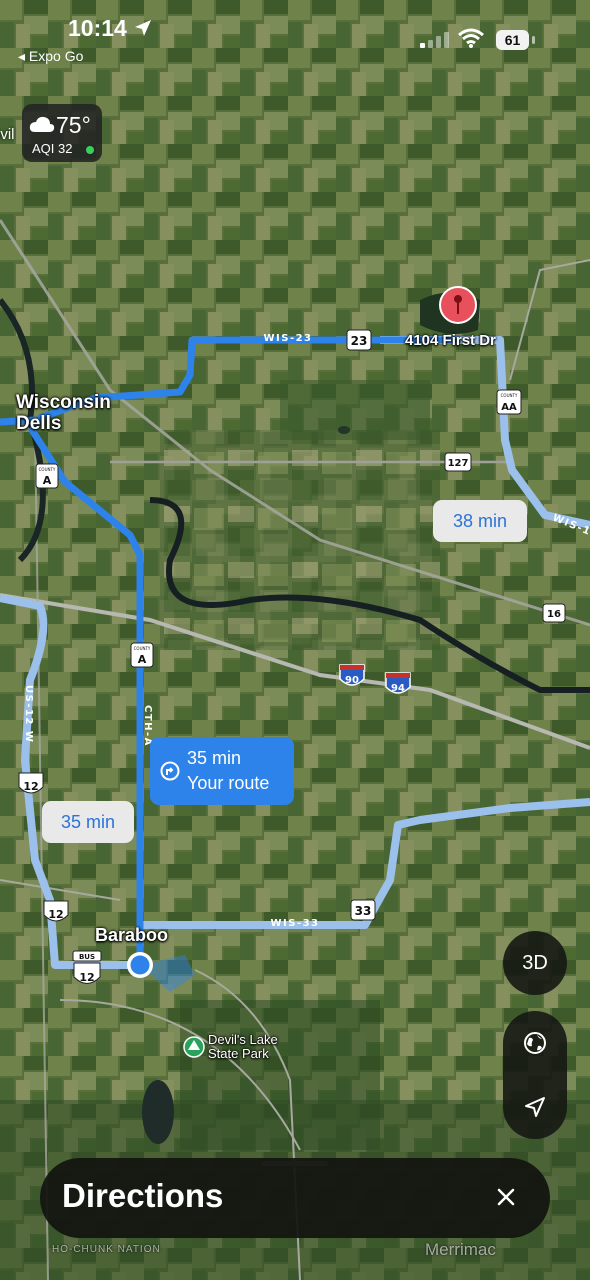 The width and height of the screenshot is (590, 1280). I want to click on map-controls, so click(535, 1075).